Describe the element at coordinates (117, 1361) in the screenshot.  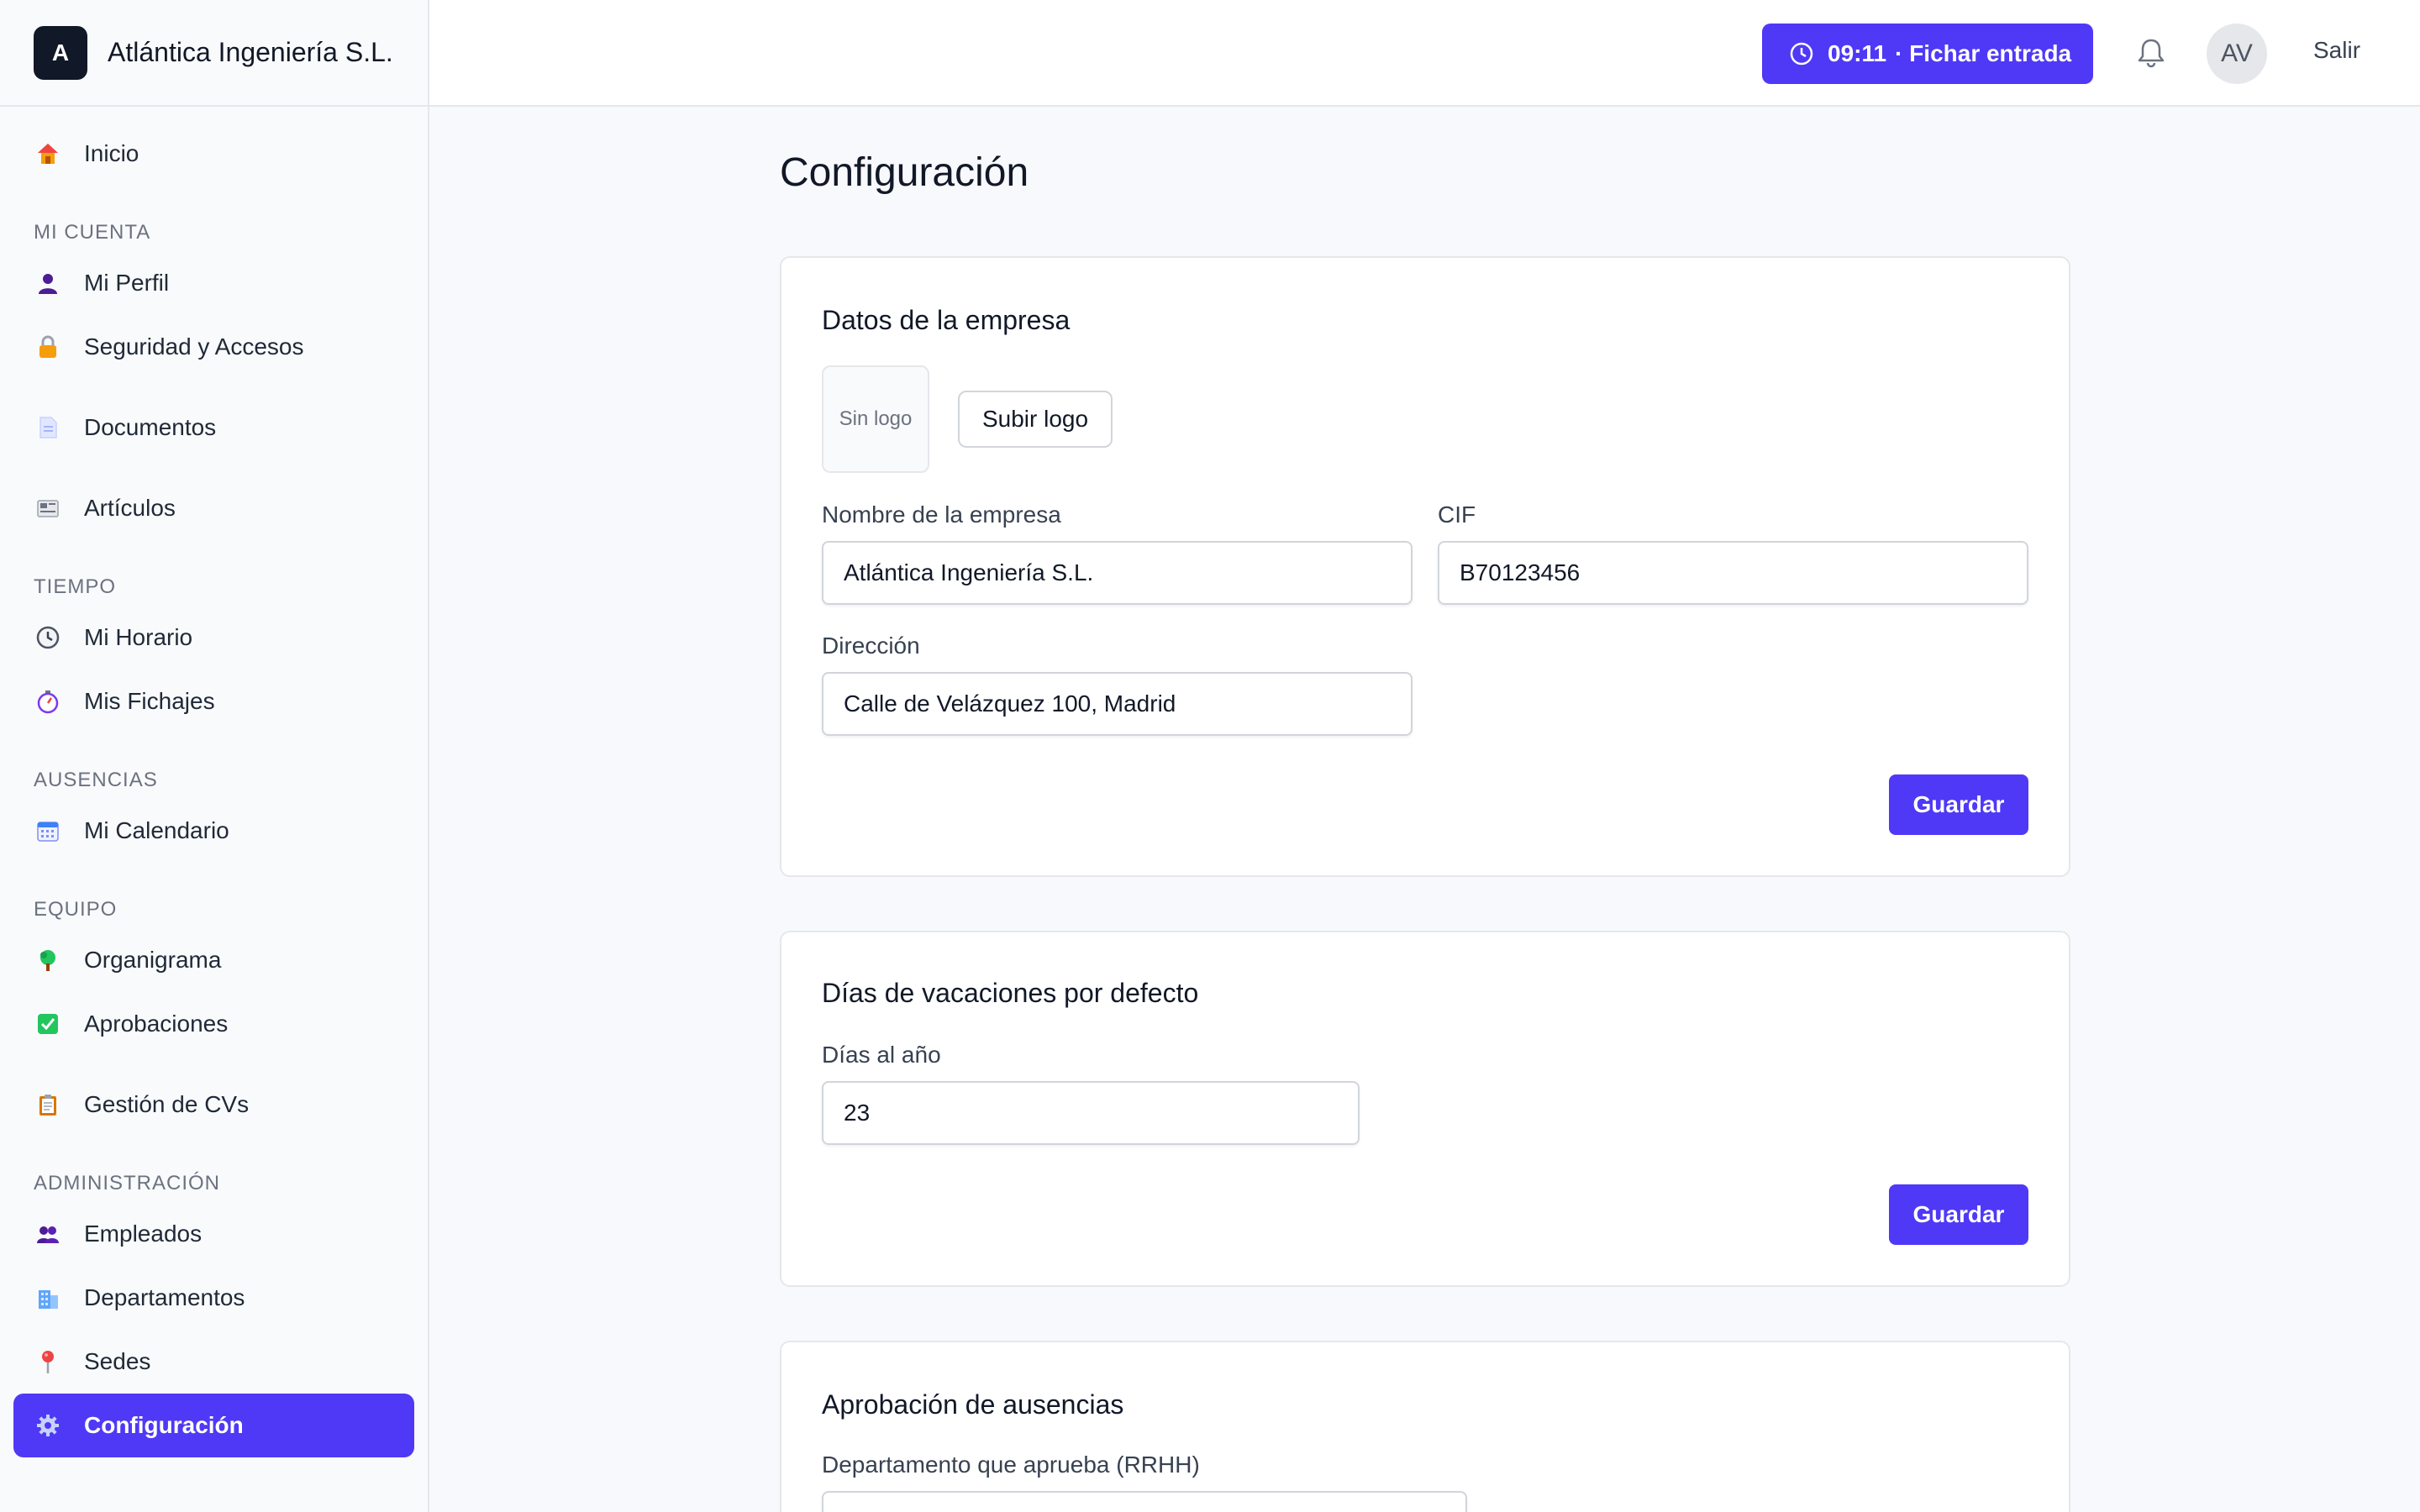
I see `sidebar-item-label: Sedes` at that location.